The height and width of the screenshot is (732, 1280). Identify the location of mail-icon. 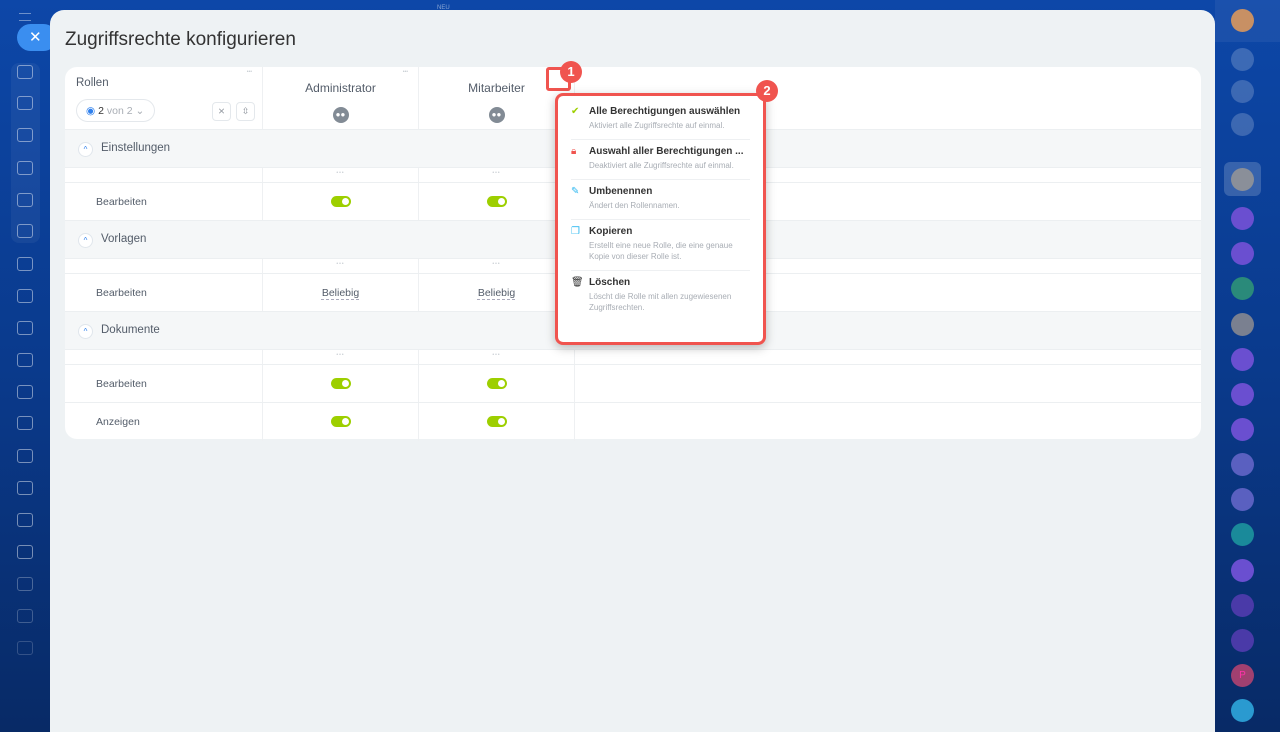
(25, 264).